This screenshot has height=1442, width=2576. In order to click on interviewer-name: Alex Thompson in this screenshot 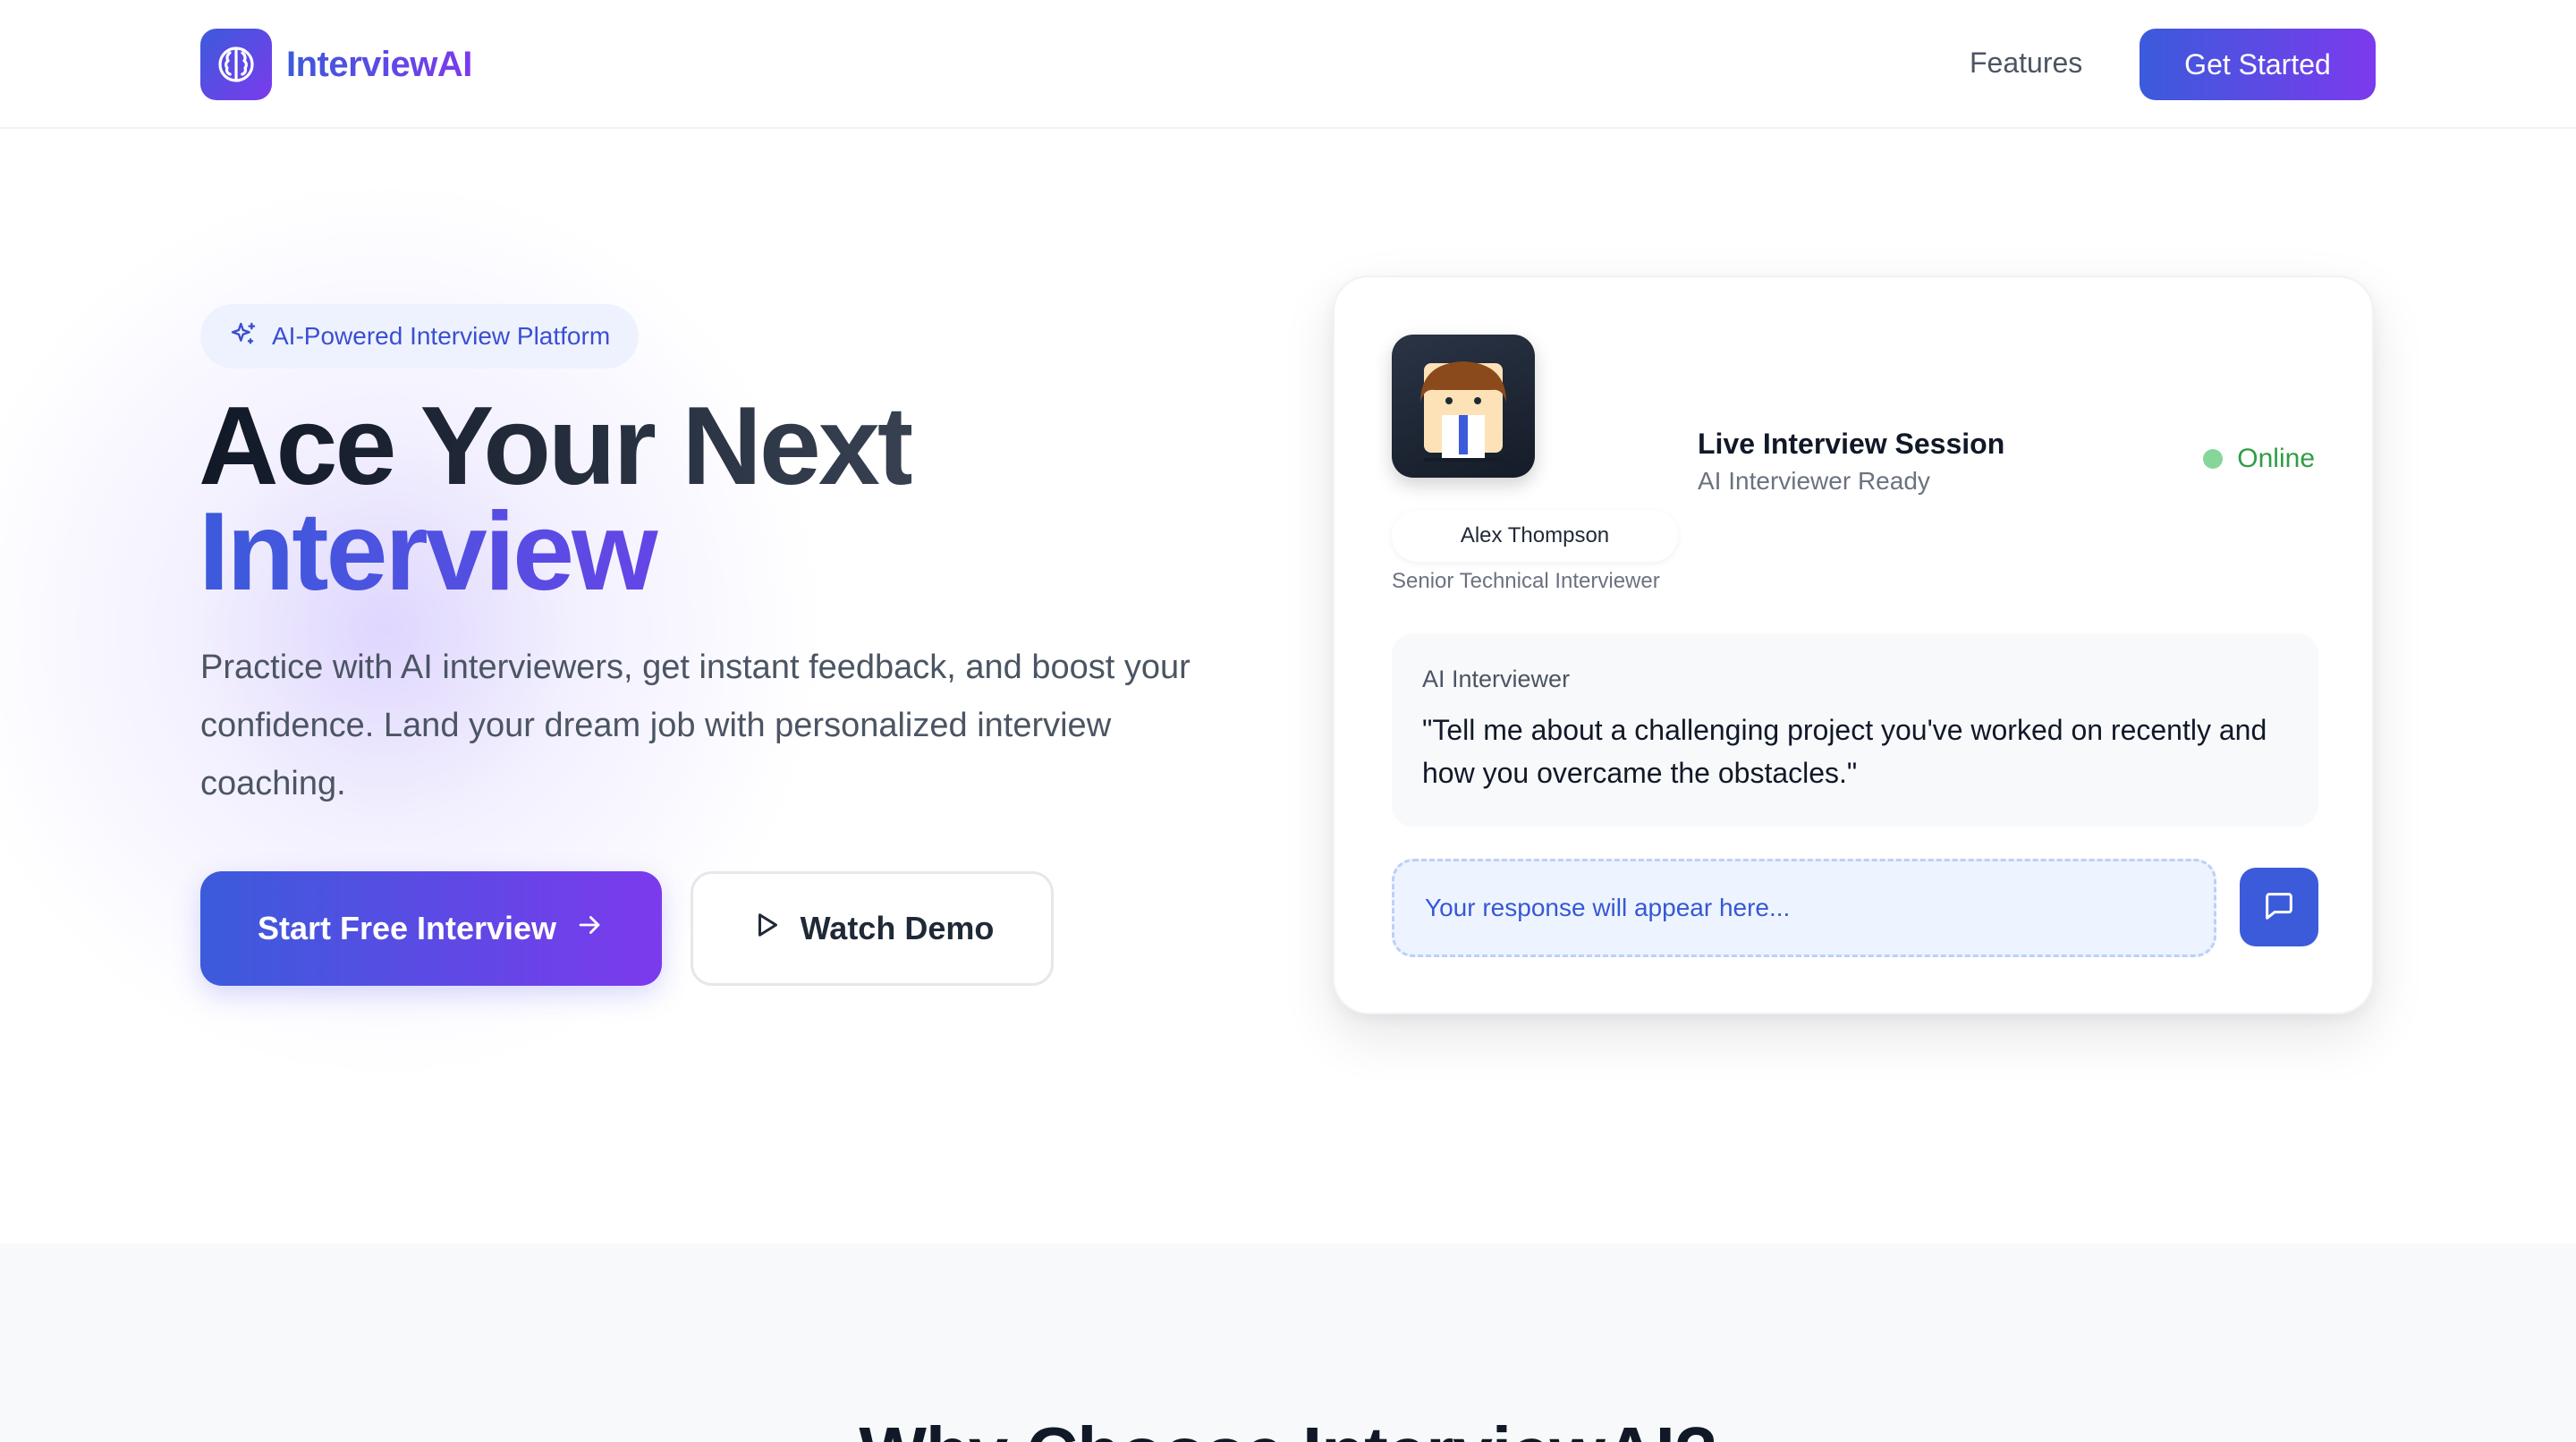, I will do `click(1535, 535)`.